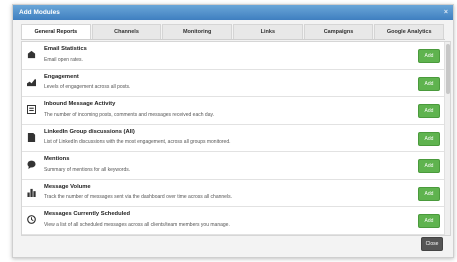  What do you see at coordinates (447, 69) in the screenshot?
I see `scrollbar-thumb` at bounding box center [447, 69].